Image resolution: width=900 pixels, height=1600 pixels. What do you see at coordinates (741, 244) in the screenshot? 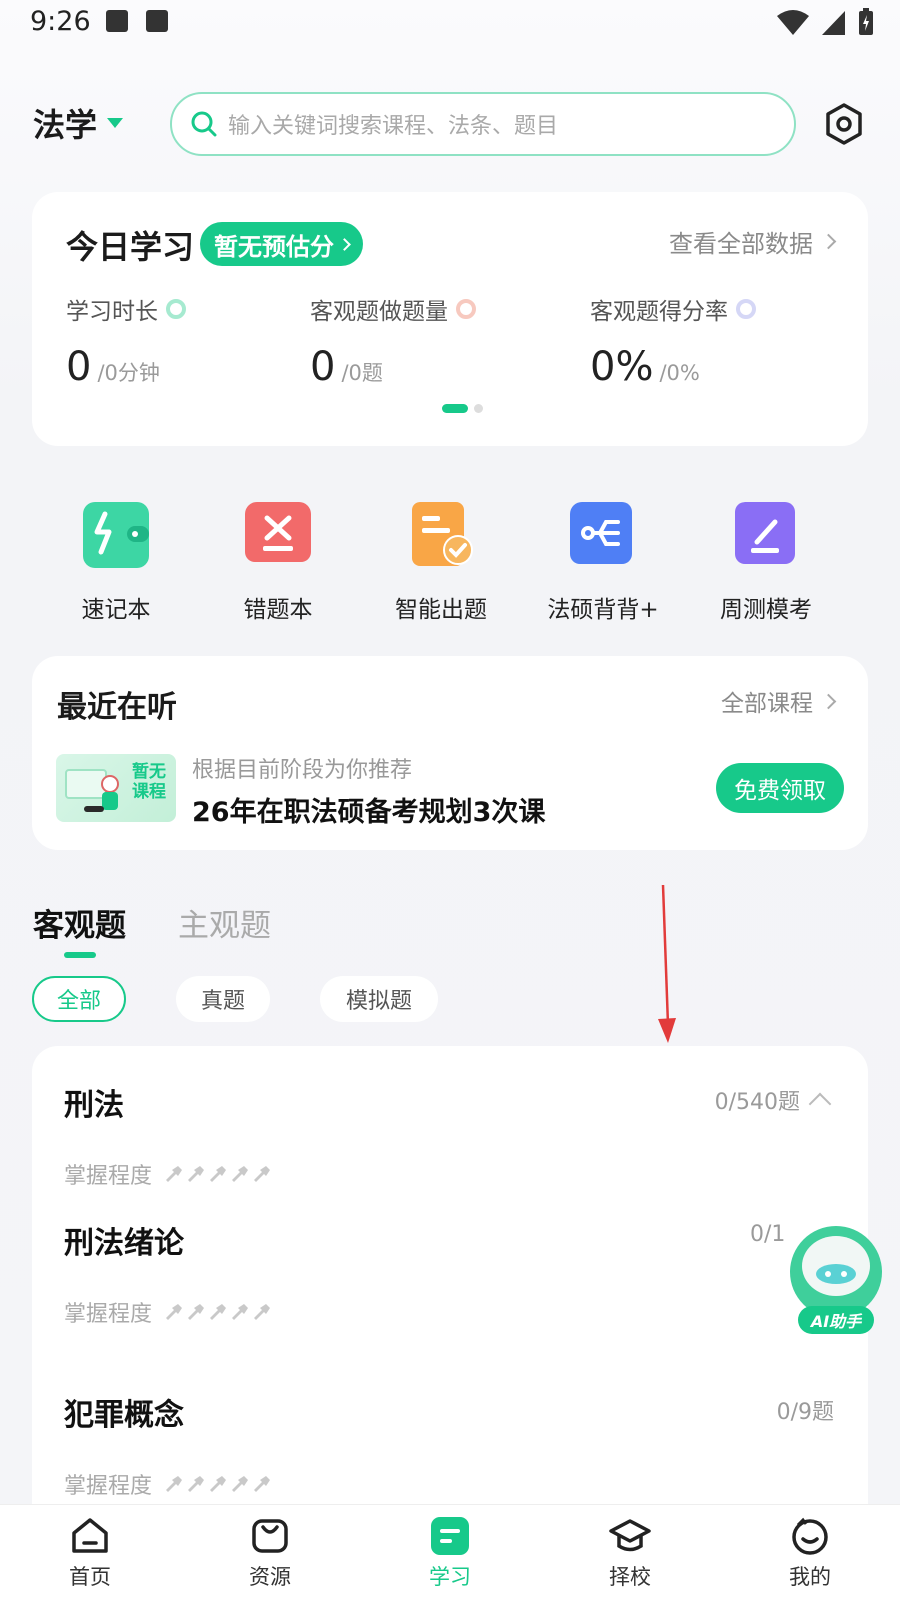
I see `view-all-data-label: 查看全部数据` at bounding box center [741, 244].